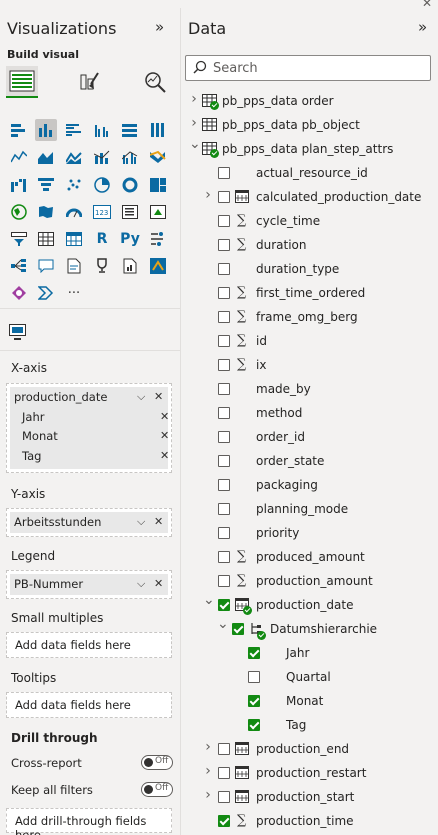 This screenshot has height=835, width=438. What do you see at coordinates (310, 149) in the screenshot?
I see `table-row: ⌄ pb_pps_data plan_step_attrs` at bounding box center [310, 149].